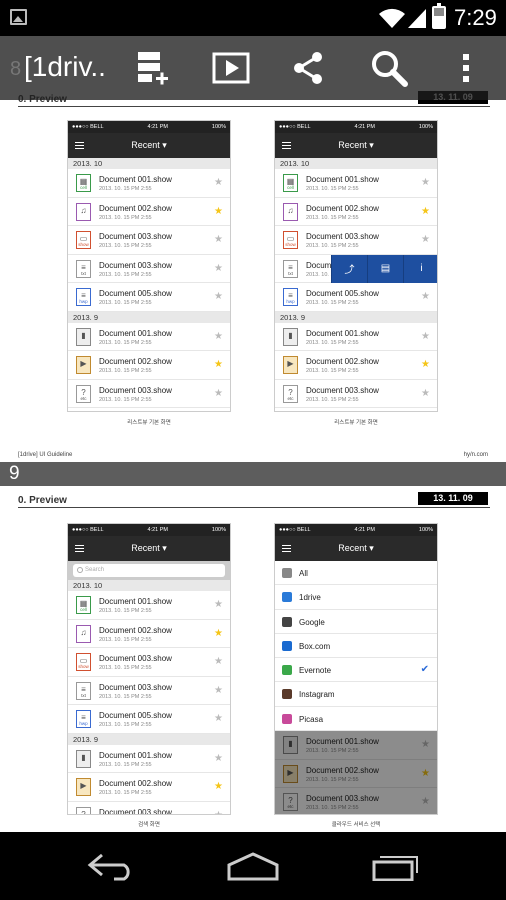 This screenshot has width=506, height=900. What do you see at coordinates (389, 68) in the screenshot?
I see `search-button` at bounding box center [389, 68].